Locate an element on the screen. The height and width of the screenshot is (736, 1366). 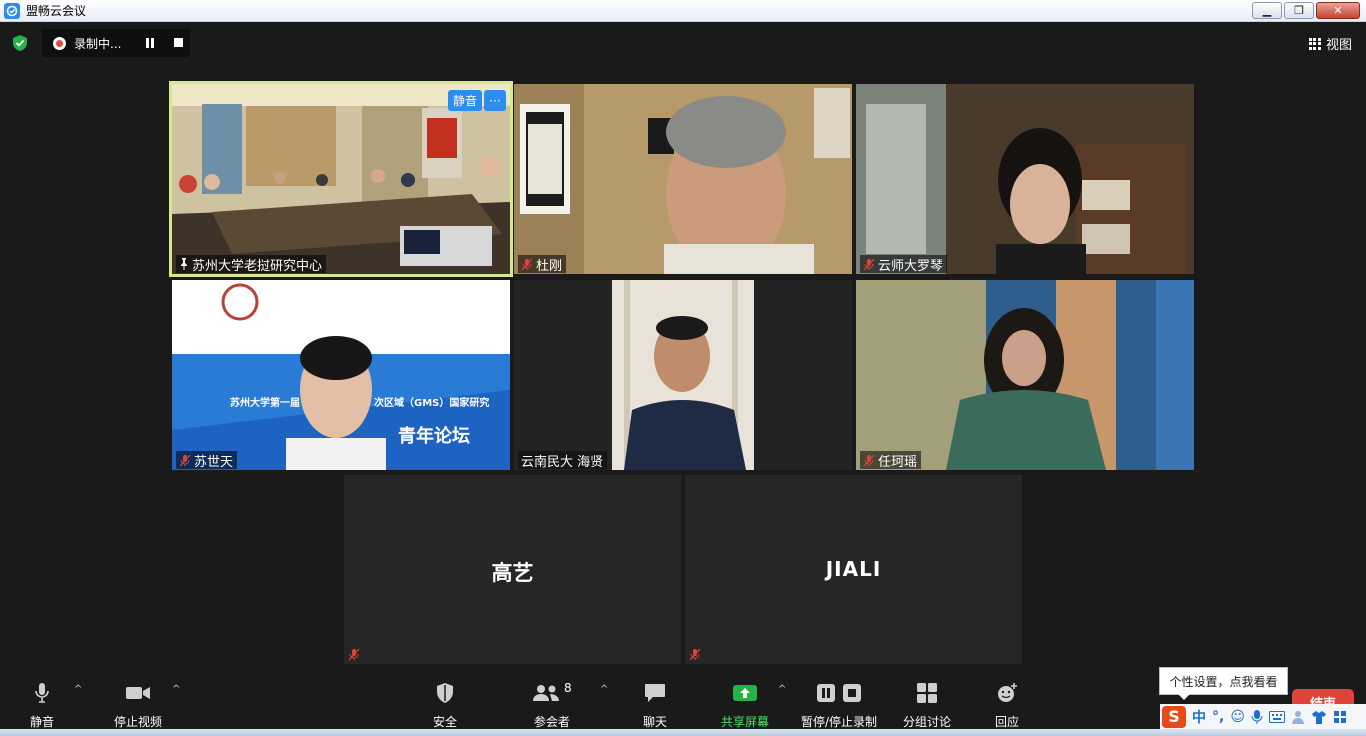
view-label: 视图 is located at coordinates (1338, 45).